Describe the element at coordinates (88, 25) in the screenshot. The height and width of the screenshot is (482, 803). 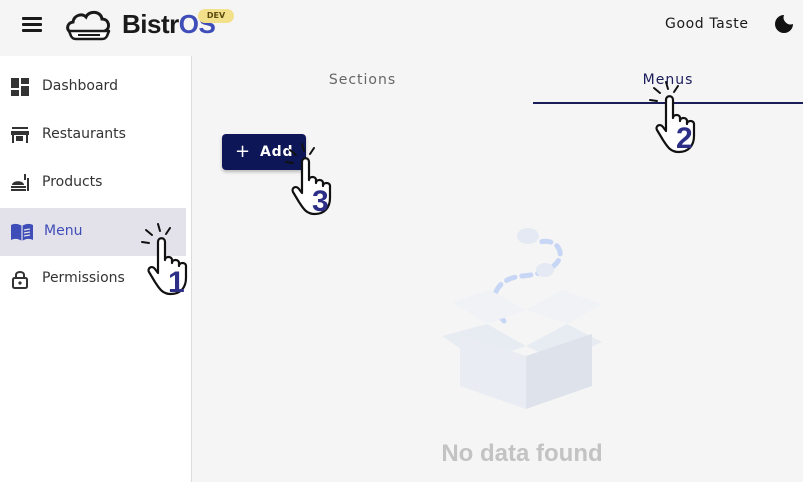
I see `cloud-cooking-pot-logo` at that location.